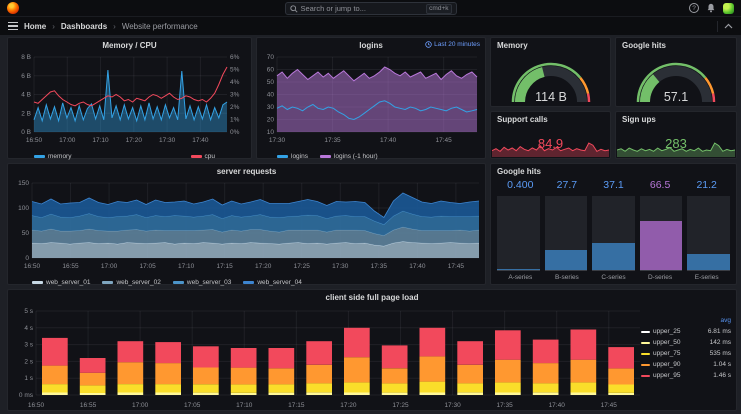 This screenshot has height=414, width=741. Describe the element at coordinates (225, 266) in the screenshot. I see `svg-text: 17:15` at that location.